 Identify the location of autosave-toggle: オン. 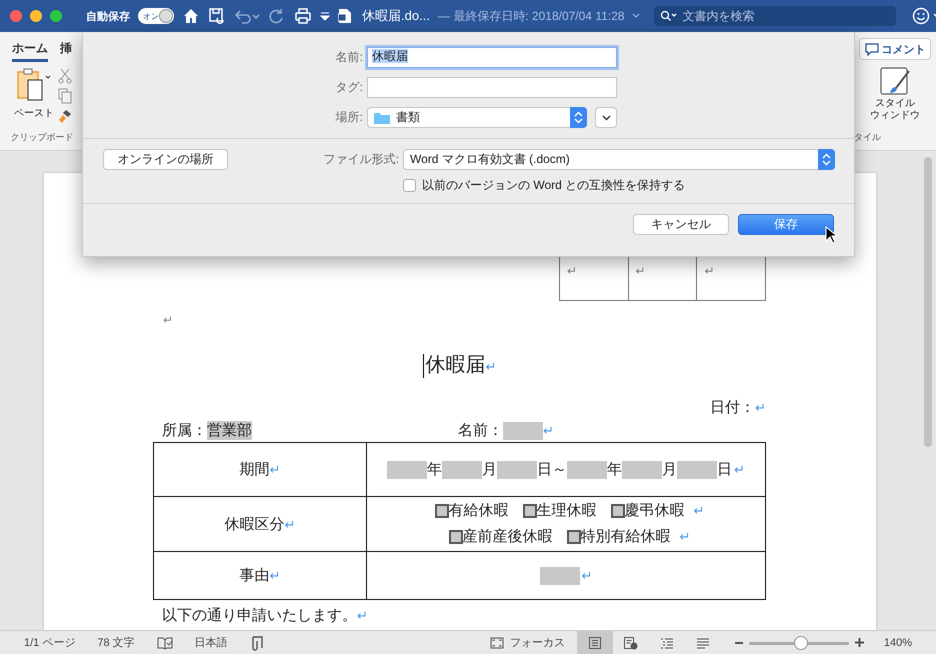
(156, 16).